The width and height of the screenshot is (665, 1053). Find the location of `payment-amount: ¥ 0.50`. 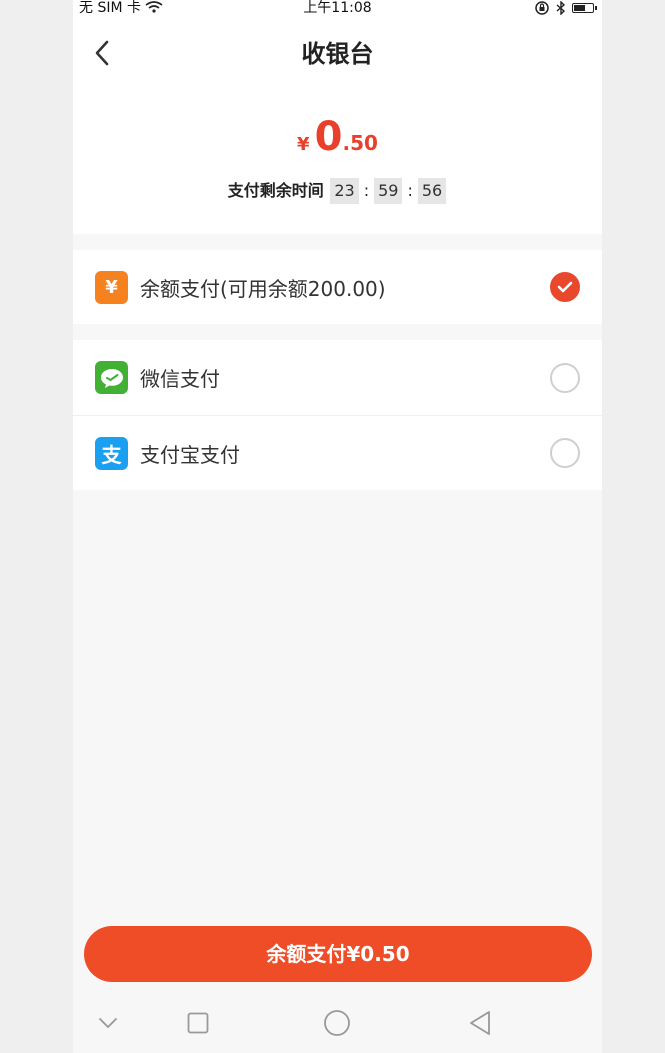

payment-amount: ¥ 0.50 is located at coordinates (337, 137).